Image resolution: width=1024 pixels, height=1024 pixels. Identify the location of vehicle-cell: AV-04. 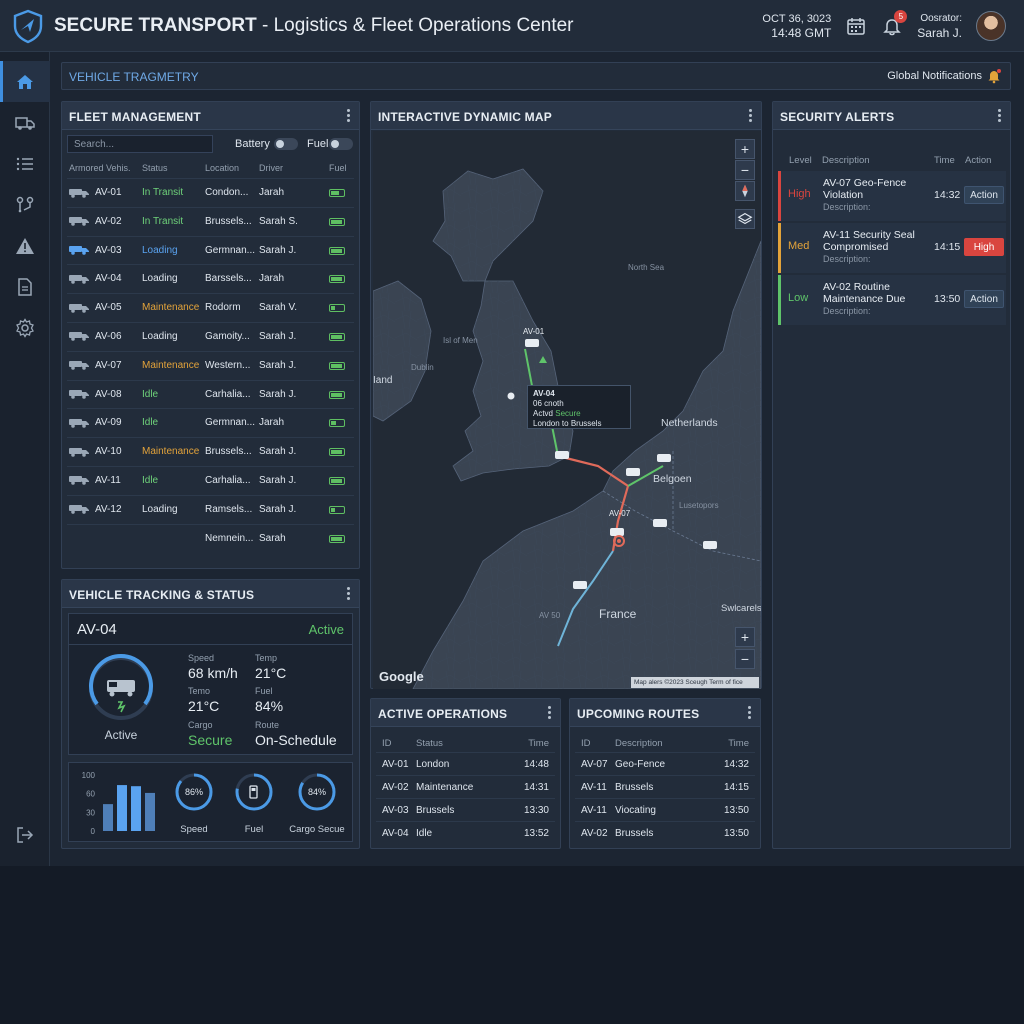
(104, 278).